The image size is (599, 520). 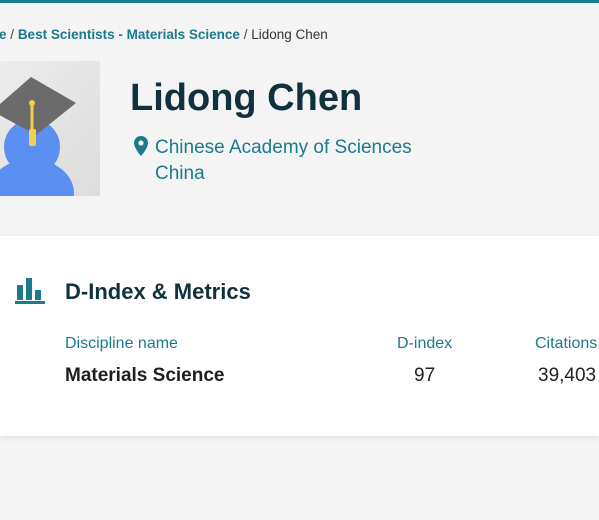 What do you see at coordinates (129, 34) in the screenshot?
I see `breadcrumb-category-link: Best Scientists - Materials Science` at bounding box center [129, 34].